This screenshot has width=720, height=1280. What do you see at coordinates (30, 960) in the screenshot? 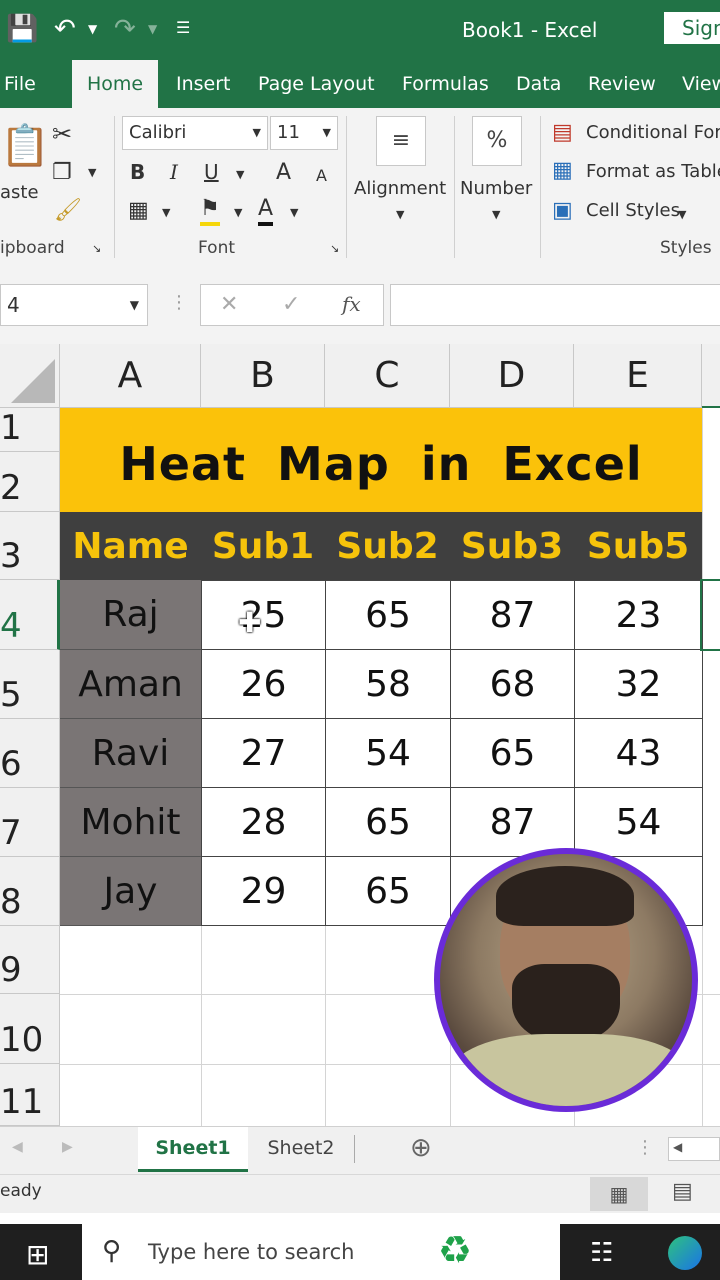
I see `row-header-9: 9` at bounding box center [30, 960].